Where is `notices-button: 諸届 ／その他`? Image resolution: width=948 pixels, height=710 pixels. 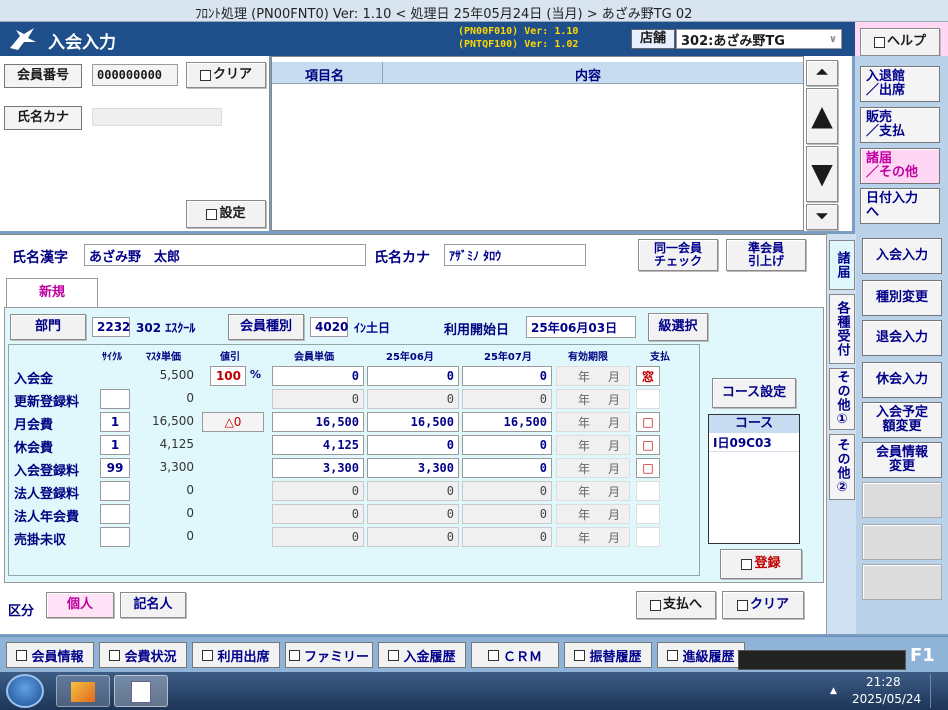 notices-button: 諸届 ／その他 is located at coordinates (900, 166).